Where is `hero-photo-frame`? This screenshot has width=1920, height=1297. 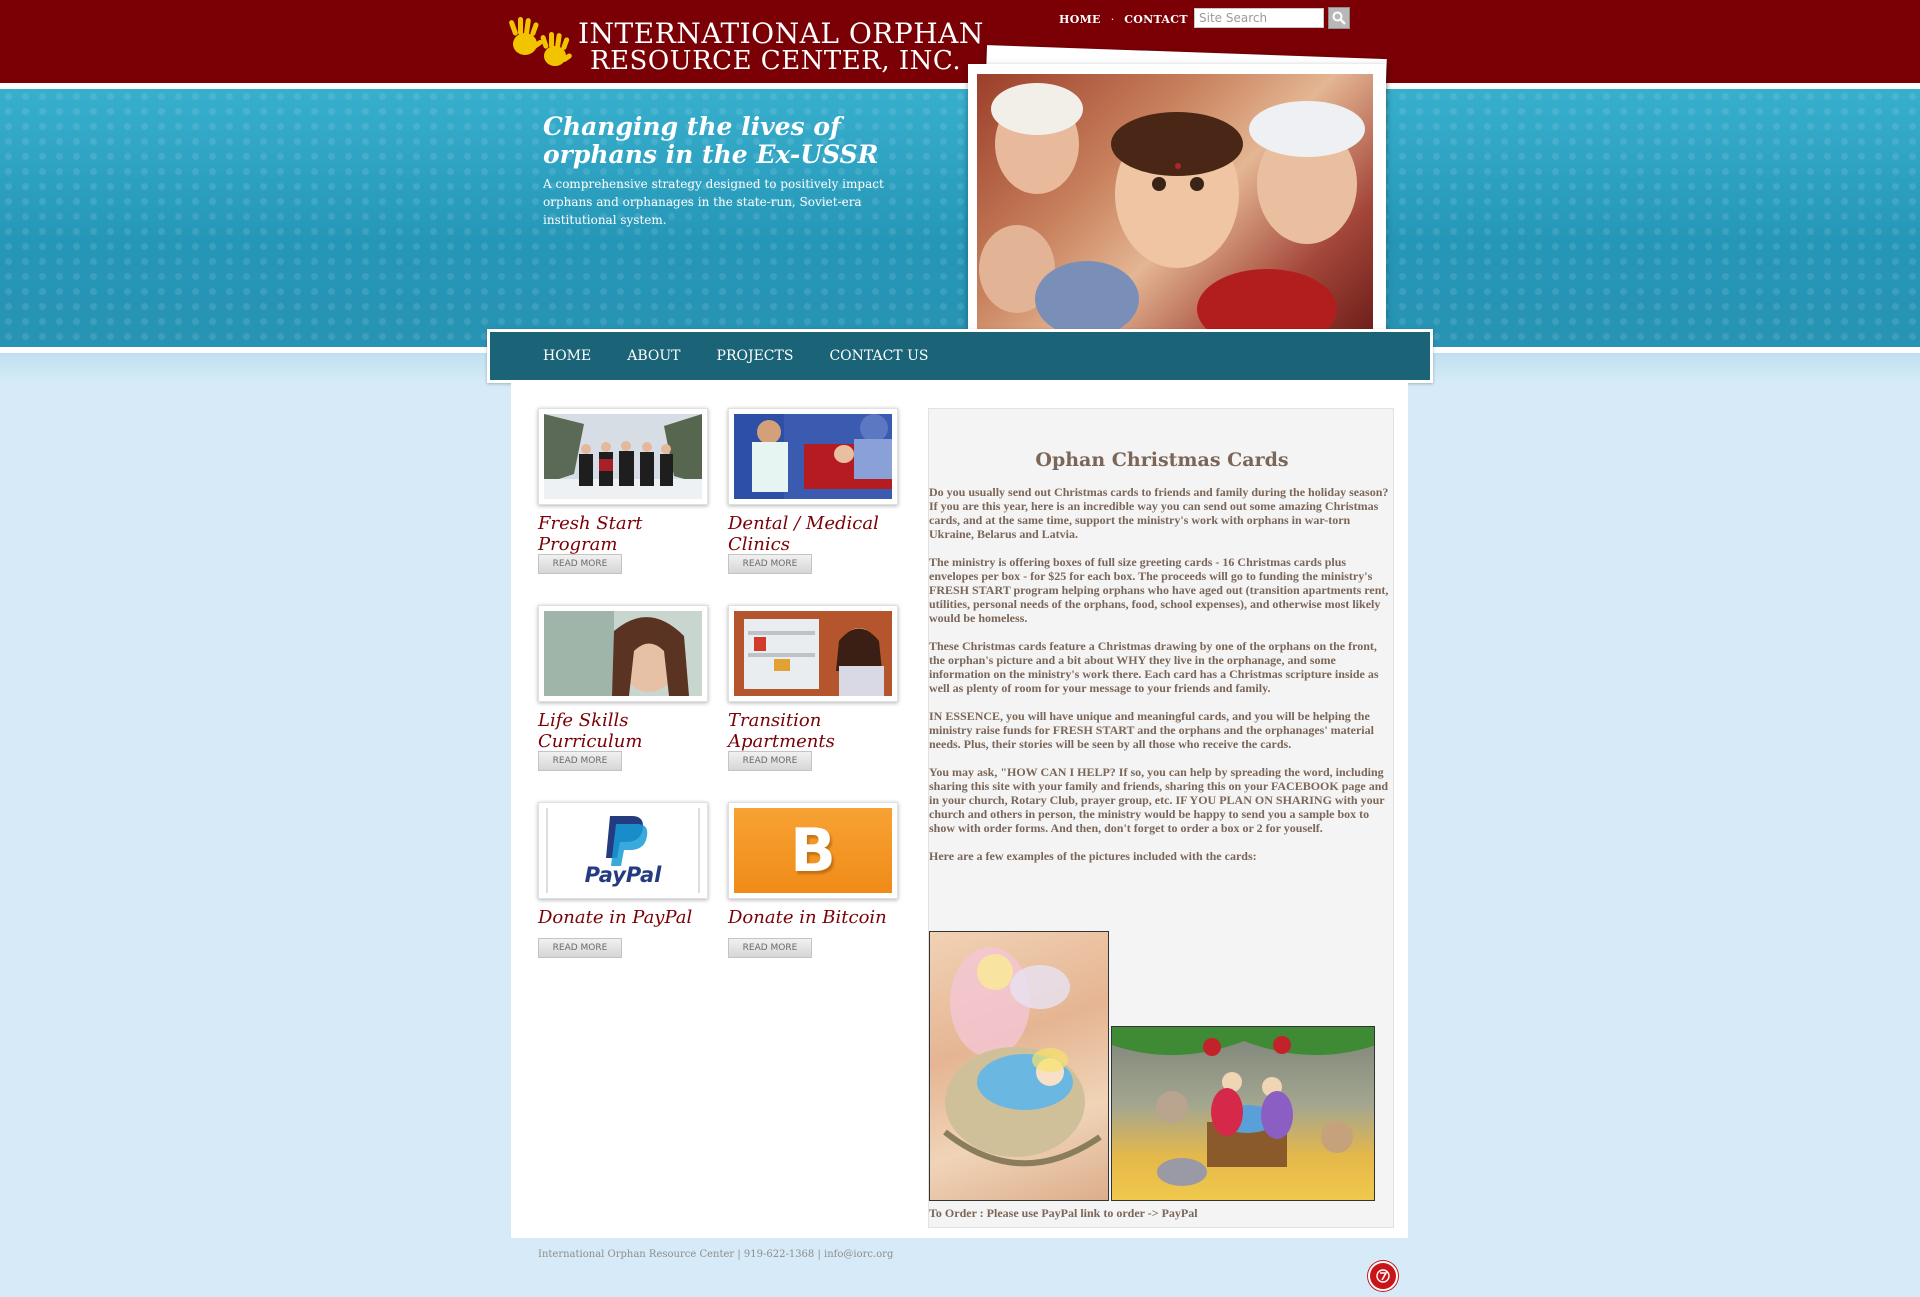 hero-photo-frame is located at coordinates (1177, 204).